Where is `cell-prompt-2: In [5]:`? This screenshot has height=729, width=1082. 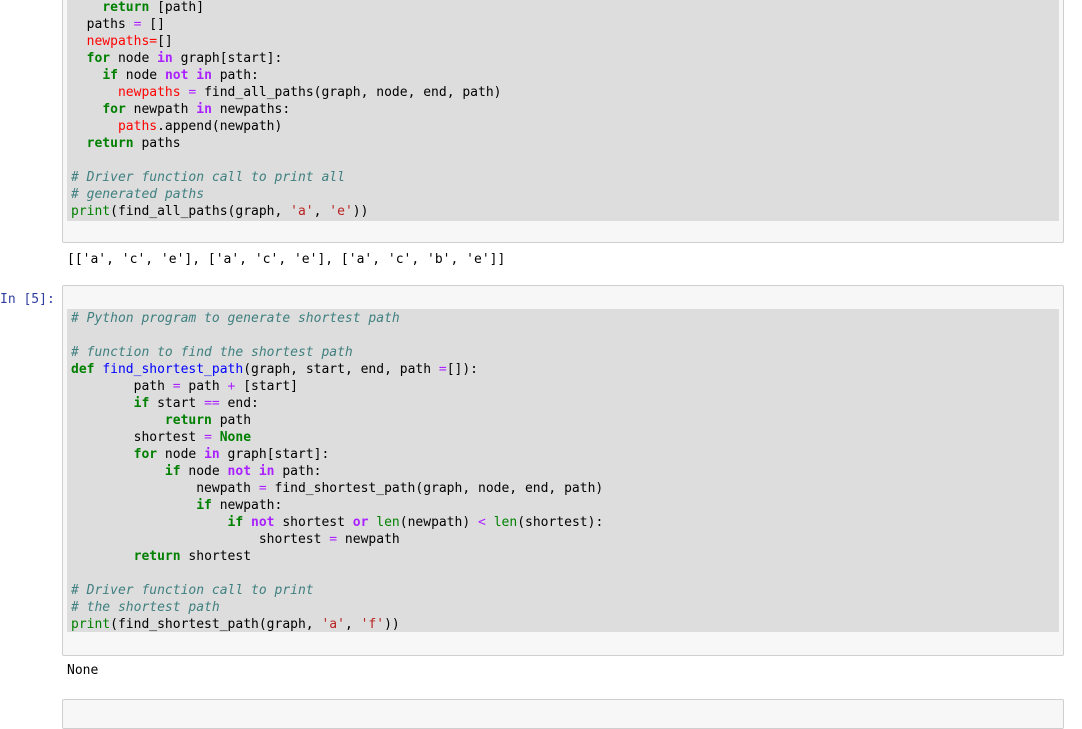 cell-prompt-2: In [5]: is located at coordinates (27, 299).